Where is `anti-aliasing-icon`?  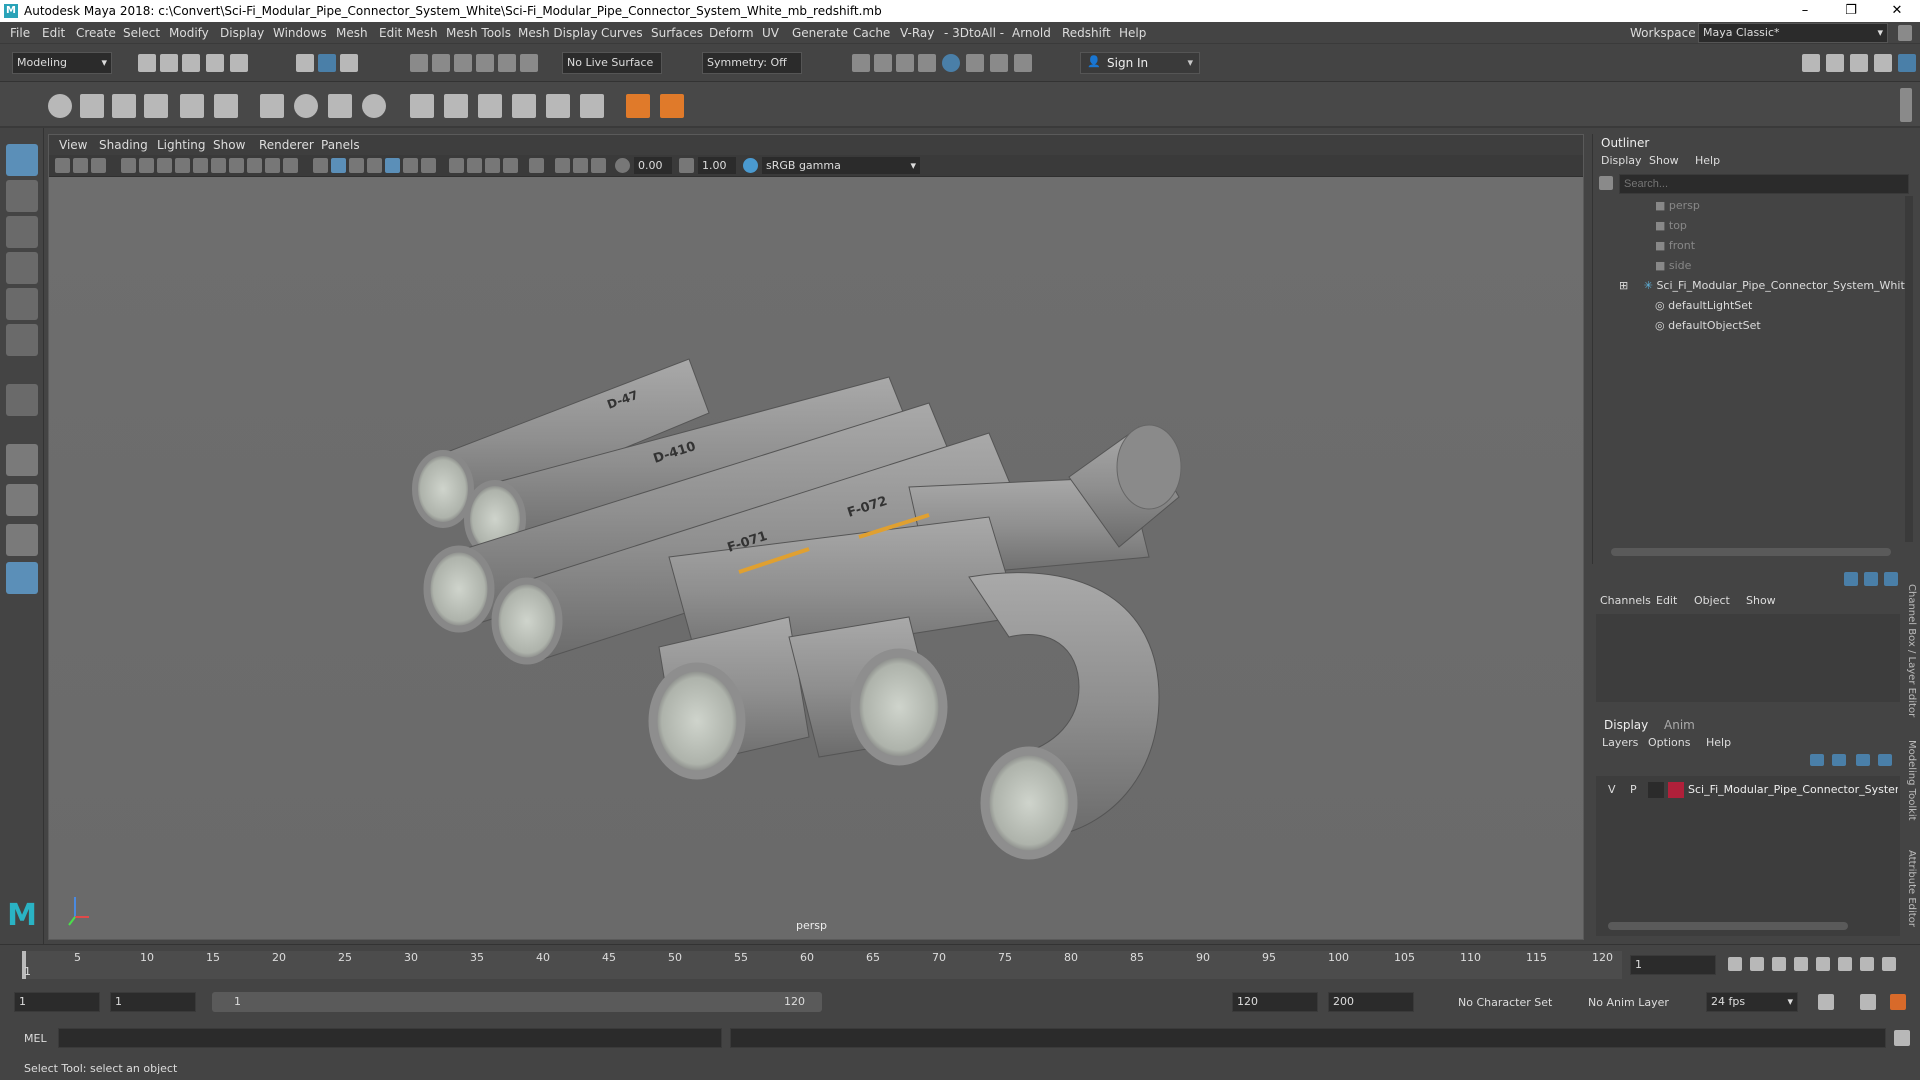 anti-aliasing-icon is located at coordinates (492, 165).